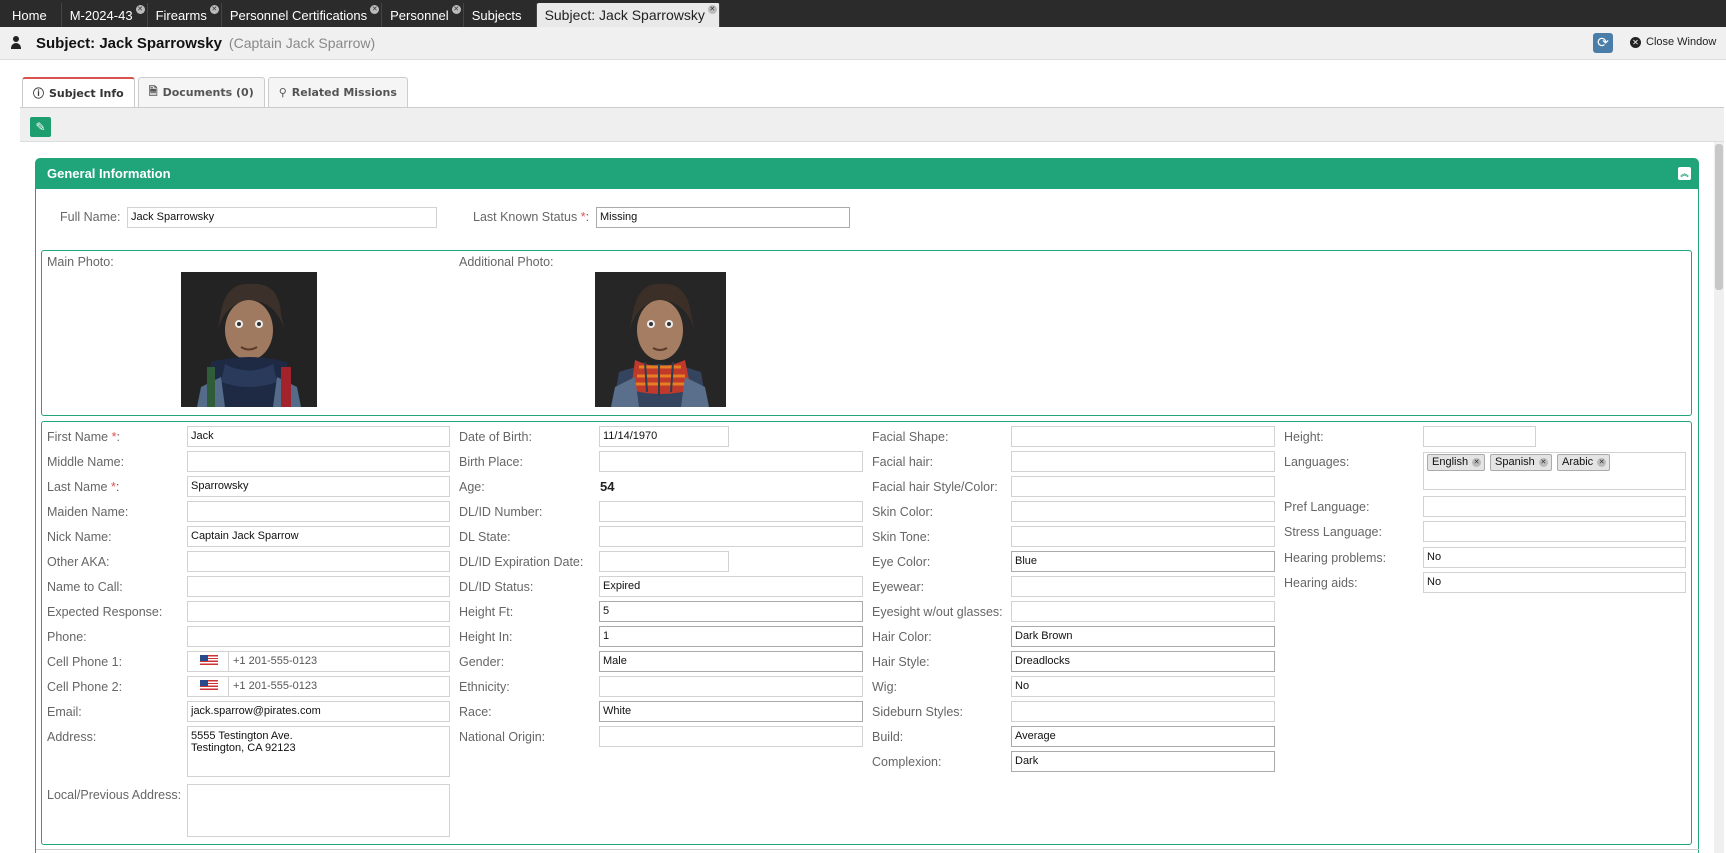 Image resolution: width=1726 pixels, height=853 pixels. Describe the element at coordinates (302, 15) in the screenshot. I see `tab-personnel-certifications: Personnel Certifications ✕` at that location.